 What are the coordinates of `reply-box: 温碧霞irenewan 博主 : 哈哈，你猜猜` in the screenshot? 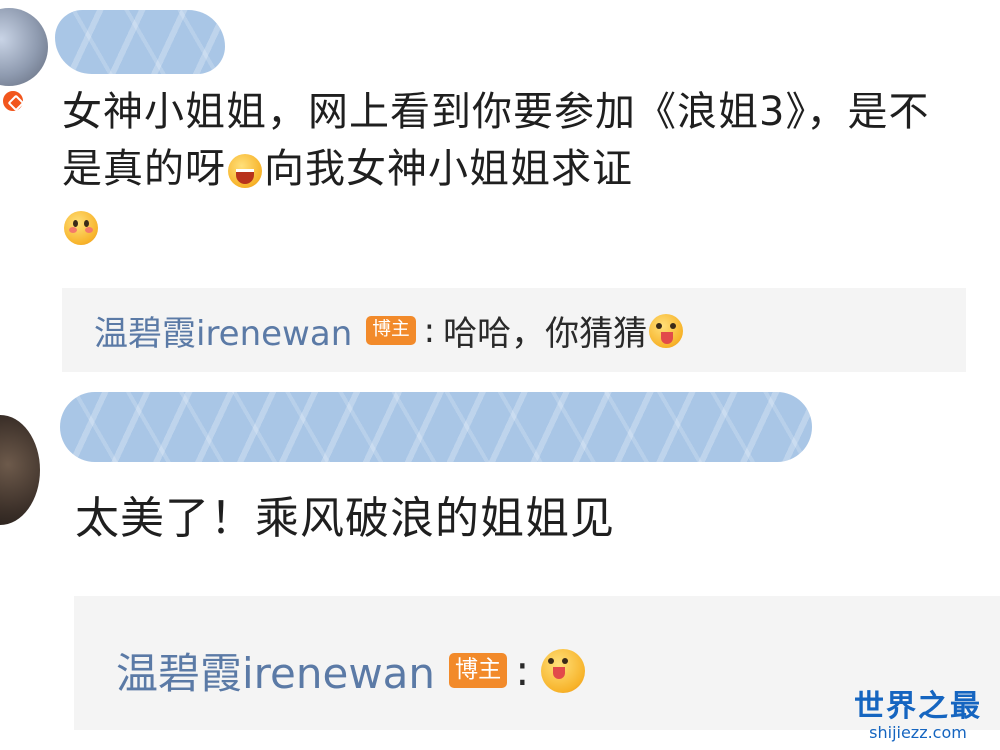 It's located at (514, 330).